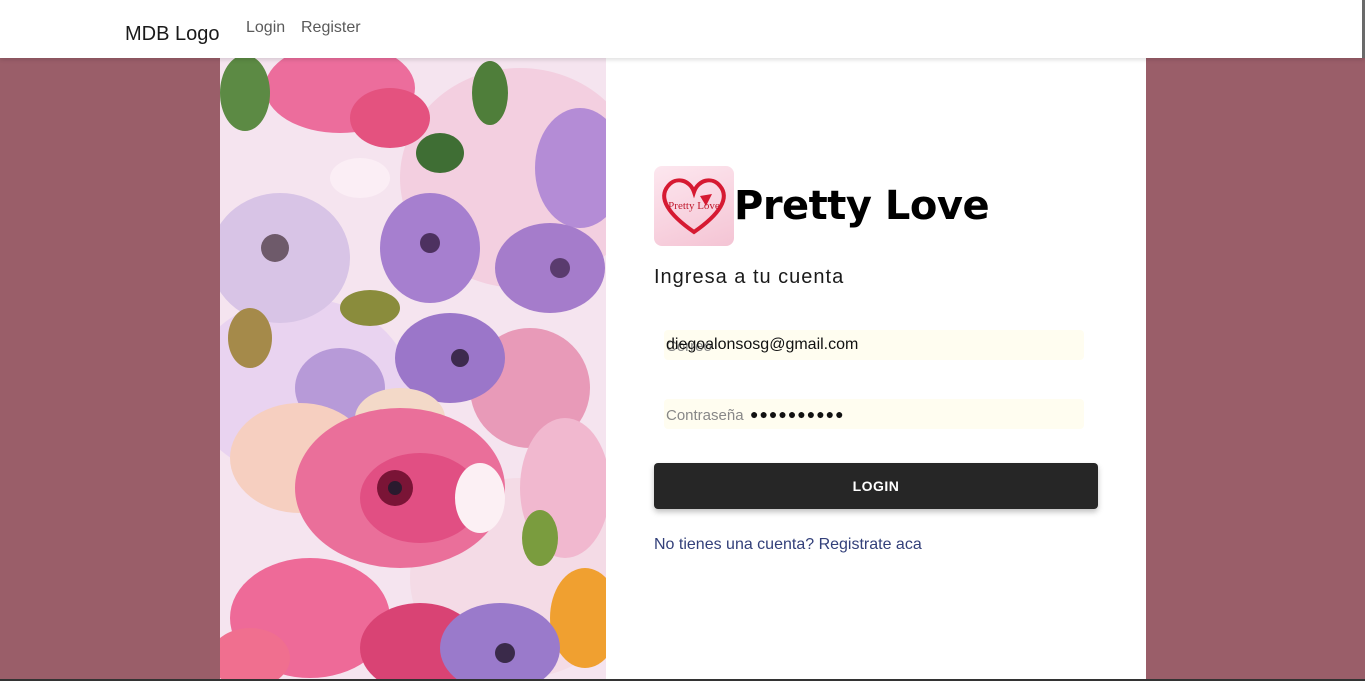 The height and width of the screenshot is (681, 1365). Describe the element at coordinates (682, 29) in the screenshot. I see `navbar: MDB Logo Login Register` at that location.